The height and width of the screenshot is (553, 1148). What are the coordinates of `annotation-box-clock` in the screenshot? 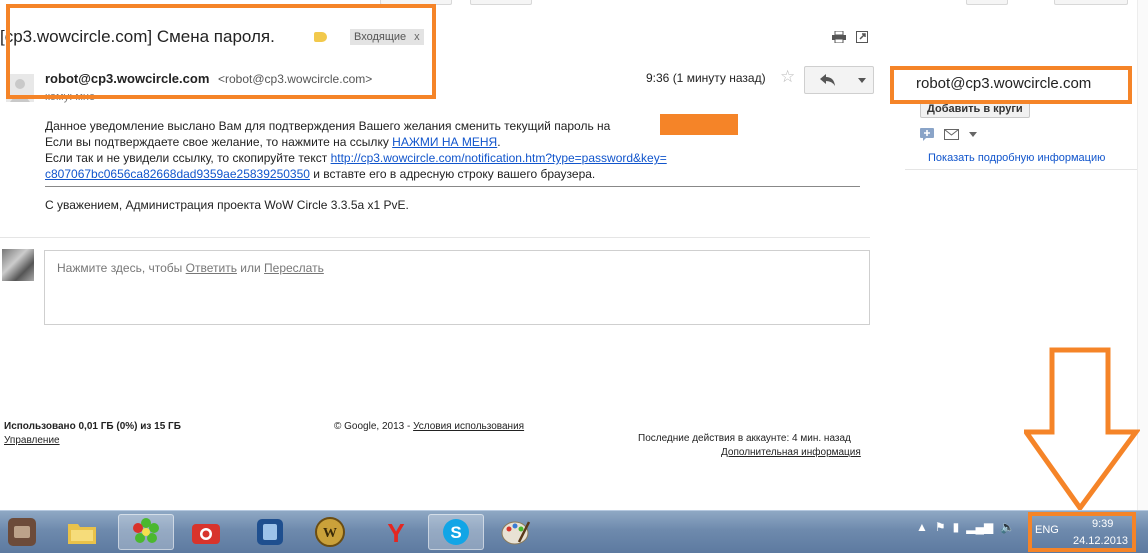 It's located at (1082, 532).